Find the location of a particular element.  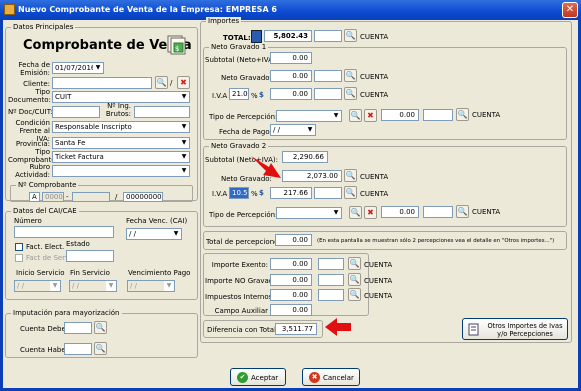

diferencia-input: 3,511.77 is located at coordinates (296, 329).